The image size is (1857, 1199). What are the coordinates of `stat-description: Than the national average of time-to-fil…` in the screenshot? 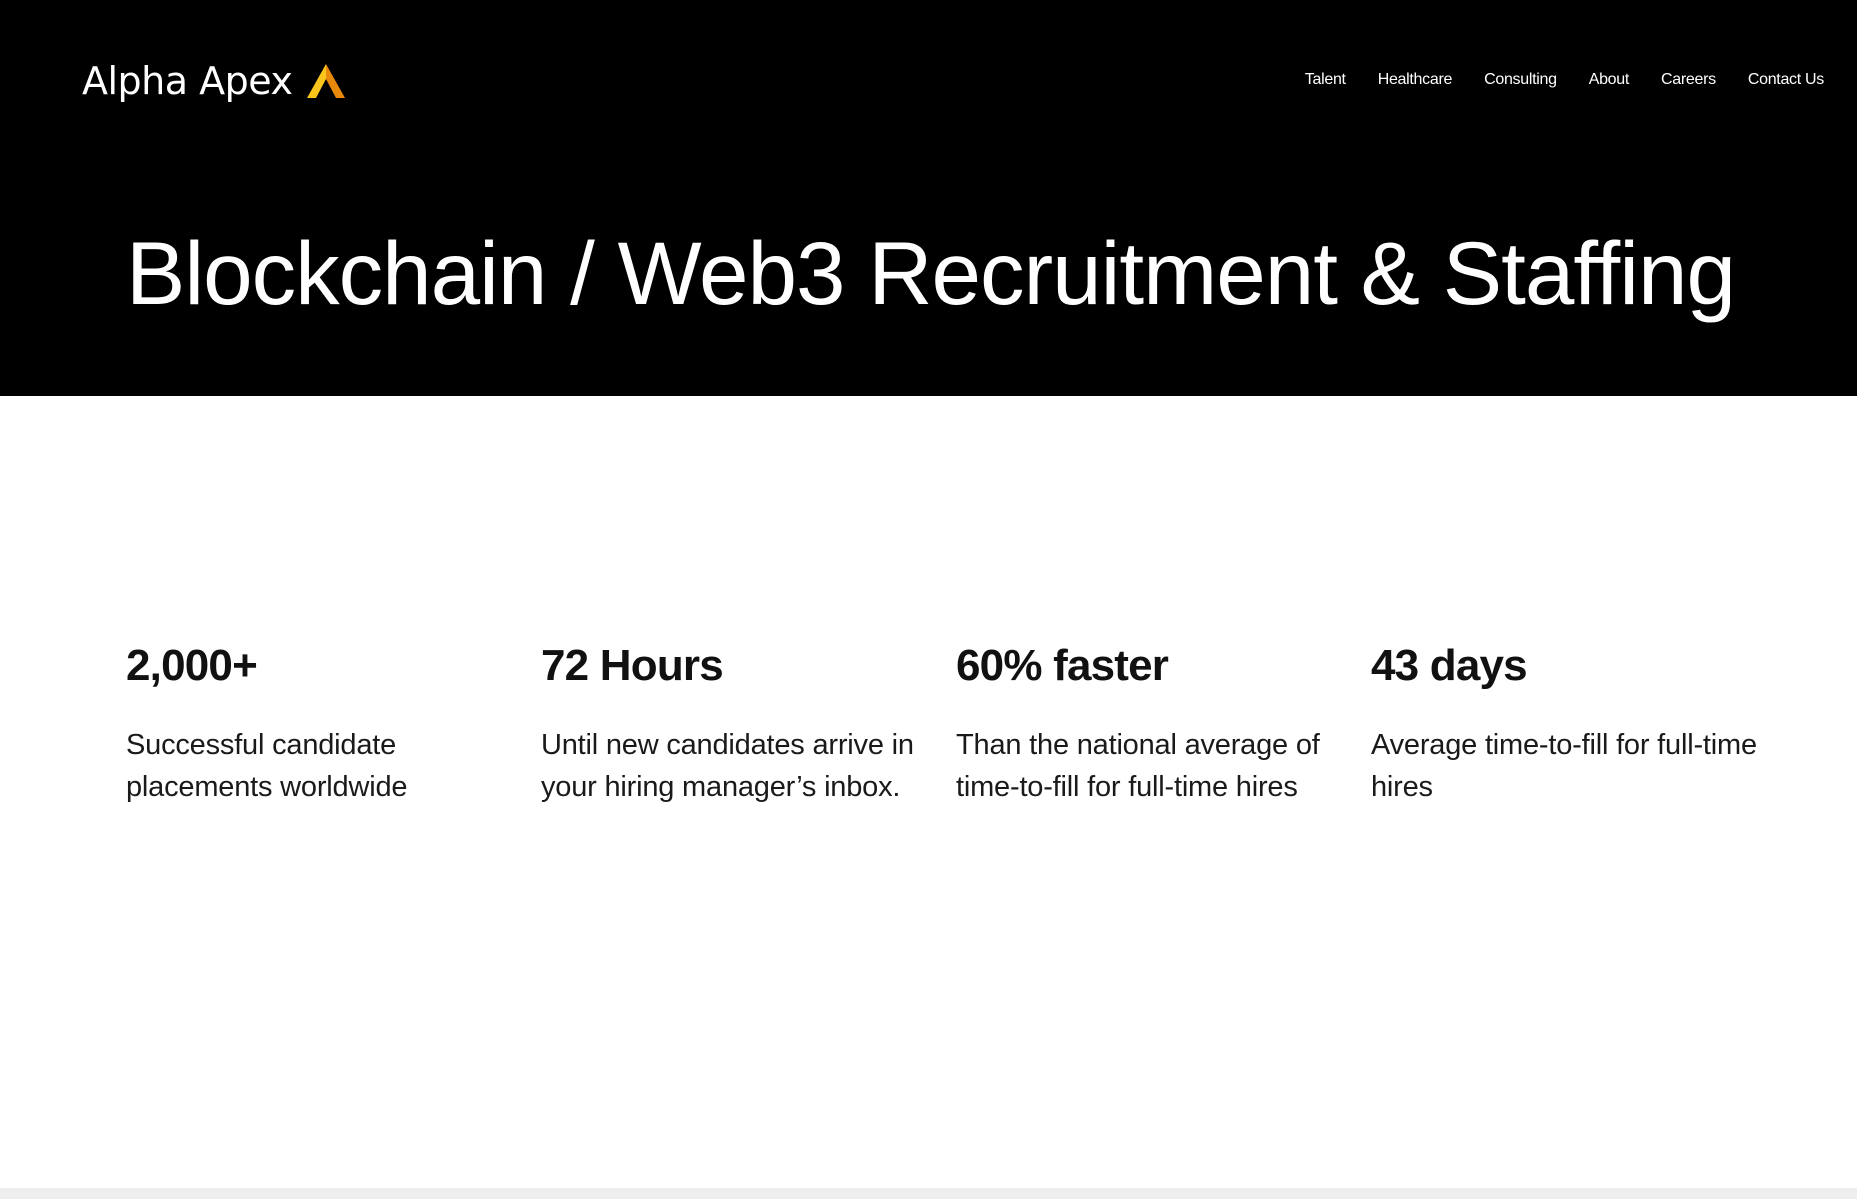 It's located at (1138, 766).